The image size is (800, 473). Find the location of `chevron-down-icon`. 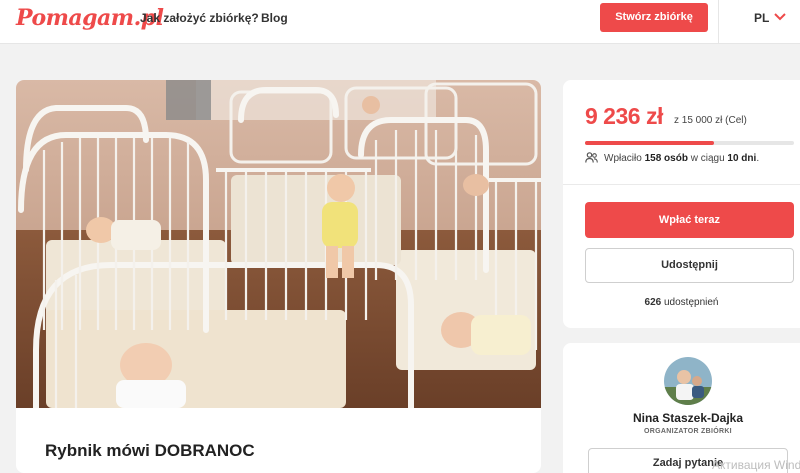

chevron-down-icon is located at coordinates (780, 17).